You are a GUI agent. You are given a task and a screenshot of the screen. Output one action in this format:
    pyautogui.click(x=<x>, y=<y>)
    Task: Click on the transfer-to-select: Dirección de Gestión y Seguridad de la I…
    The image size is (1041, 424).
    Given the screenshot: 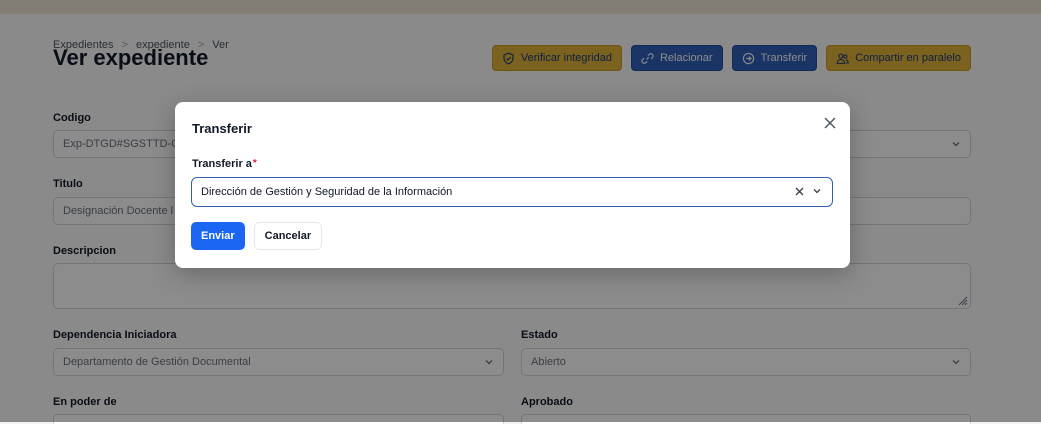 What is the action you would take?
    pyautogui.click(x=512, y=192)
    